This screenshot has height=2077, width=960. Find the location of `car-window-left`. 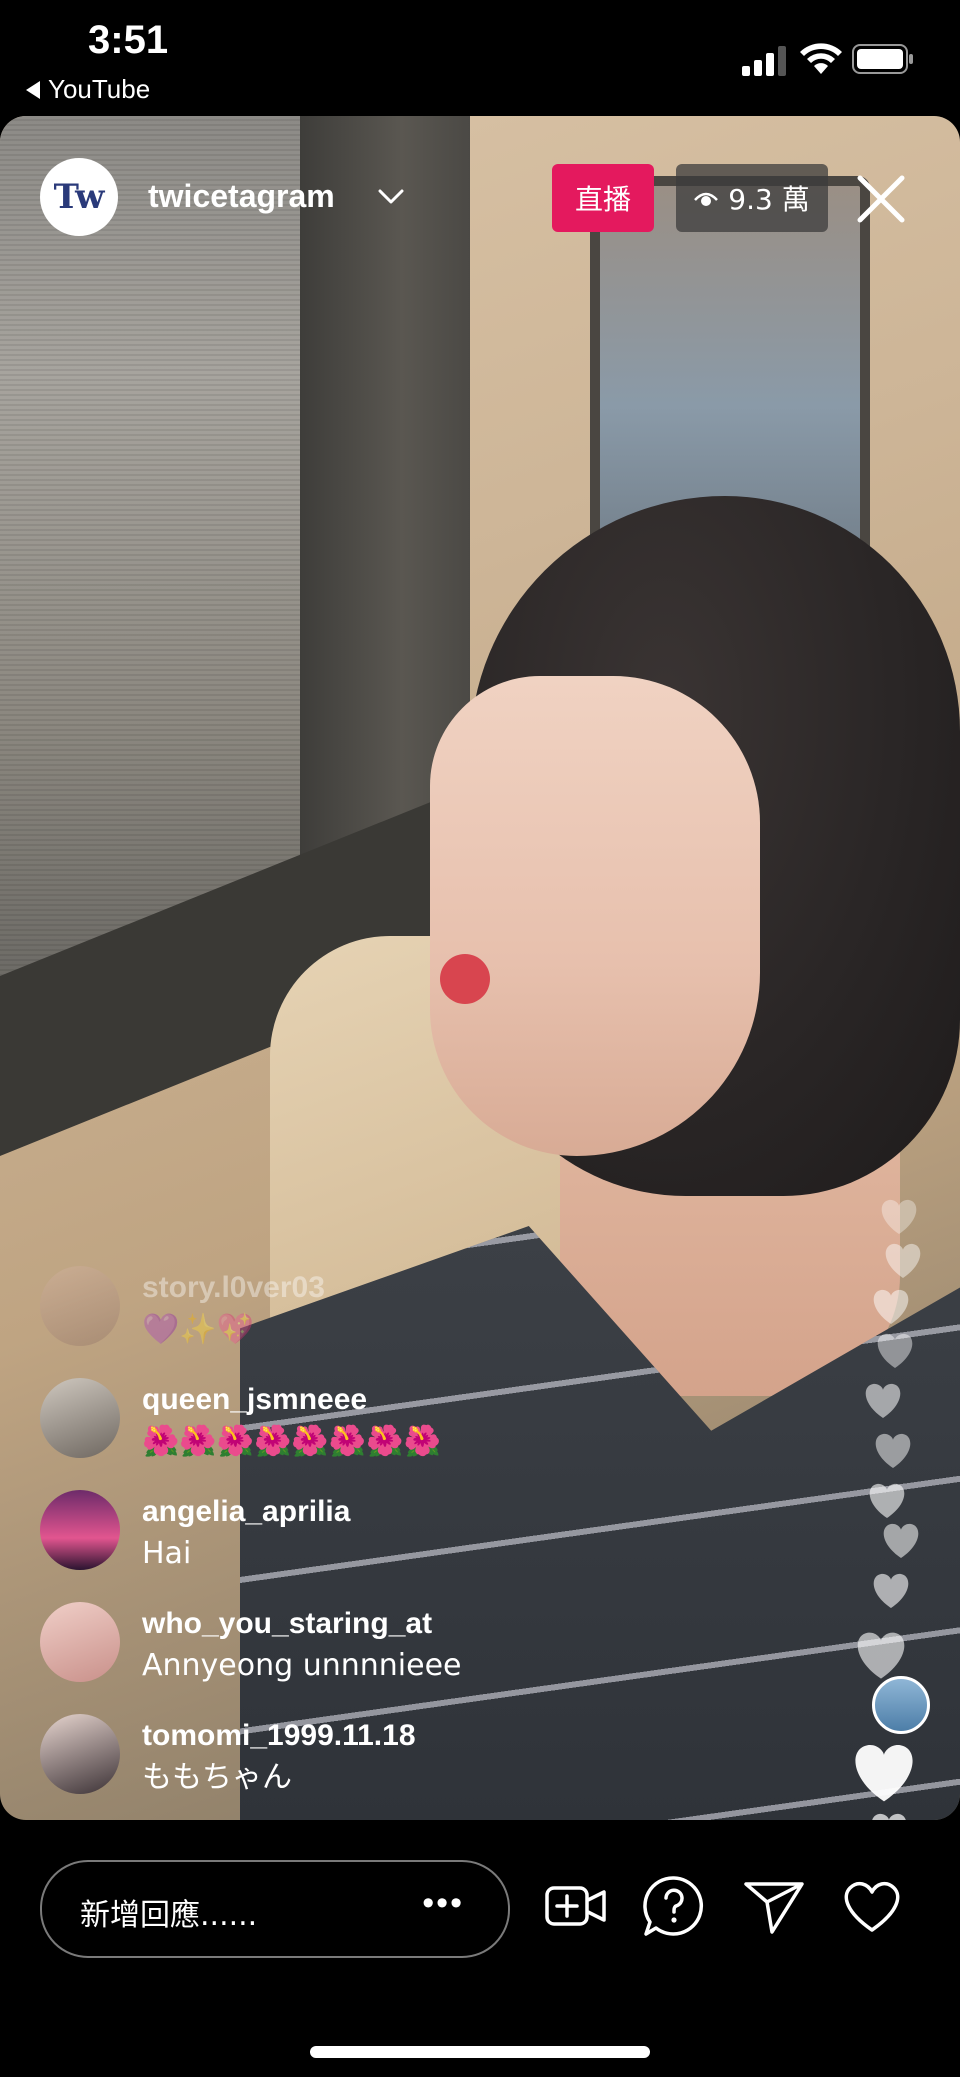

car-window-left is located at coordinates (150, 546).